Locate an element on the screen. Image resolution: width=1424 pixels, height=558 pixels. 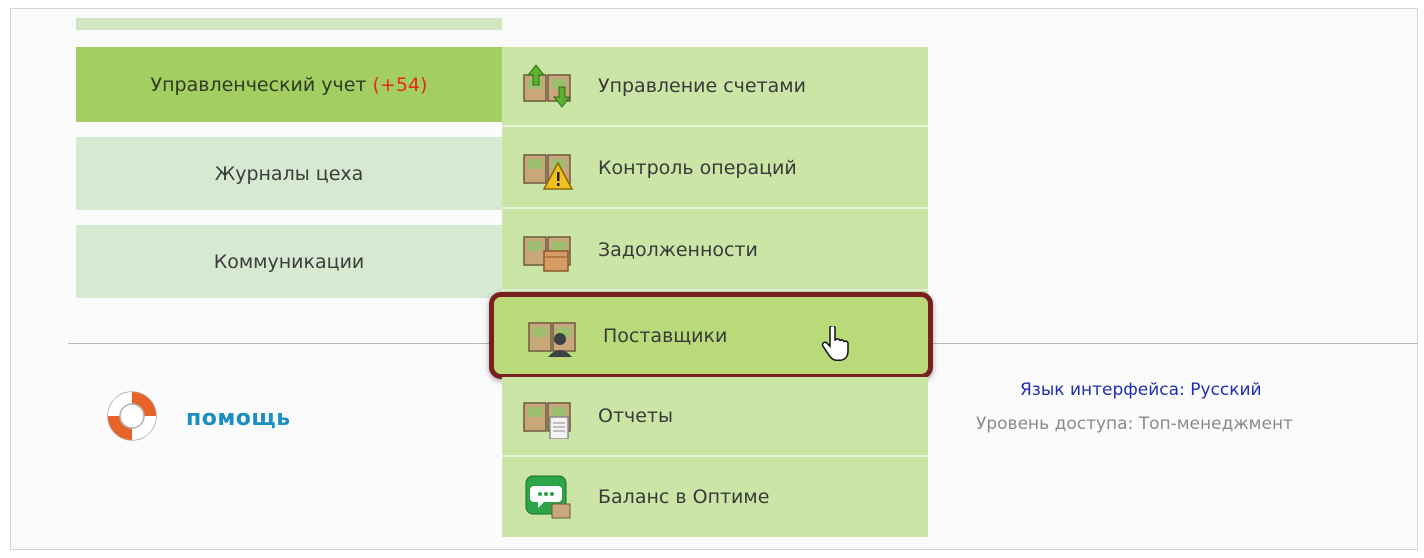
submenu-item-balance: Баланс в Оптиме is located at coordinates (715, 497).